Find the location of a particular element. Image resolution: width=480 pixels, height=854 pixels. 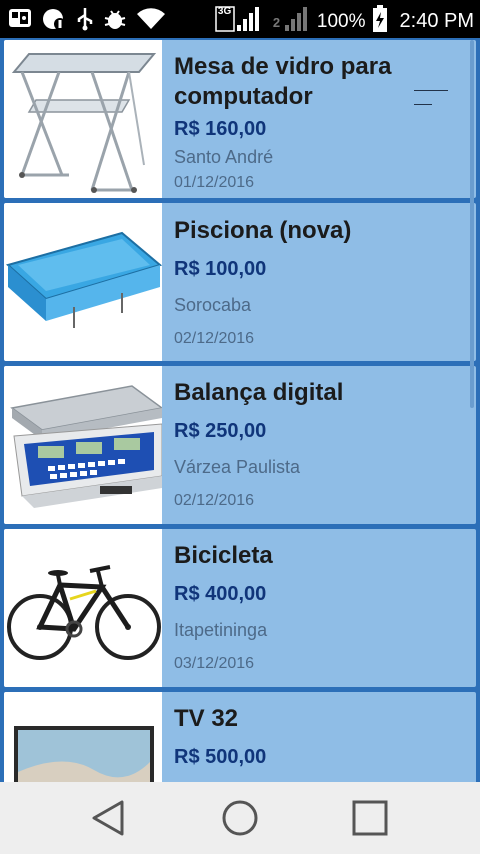

listing-date: 01/12/2016 is located at coordinates (214, 182).